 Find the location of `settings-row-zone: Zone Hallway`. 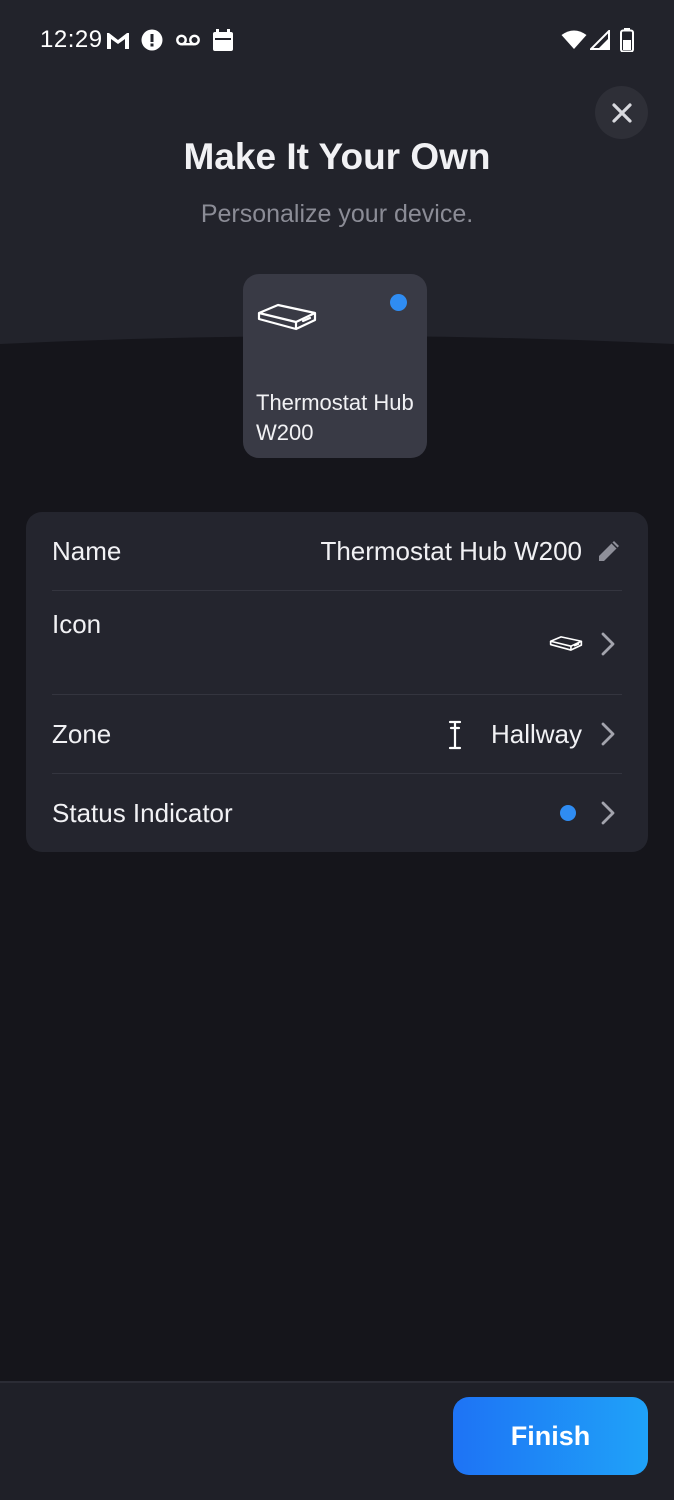

settings-row-zone: Zone Hallway is located at coordinates (337, 734).